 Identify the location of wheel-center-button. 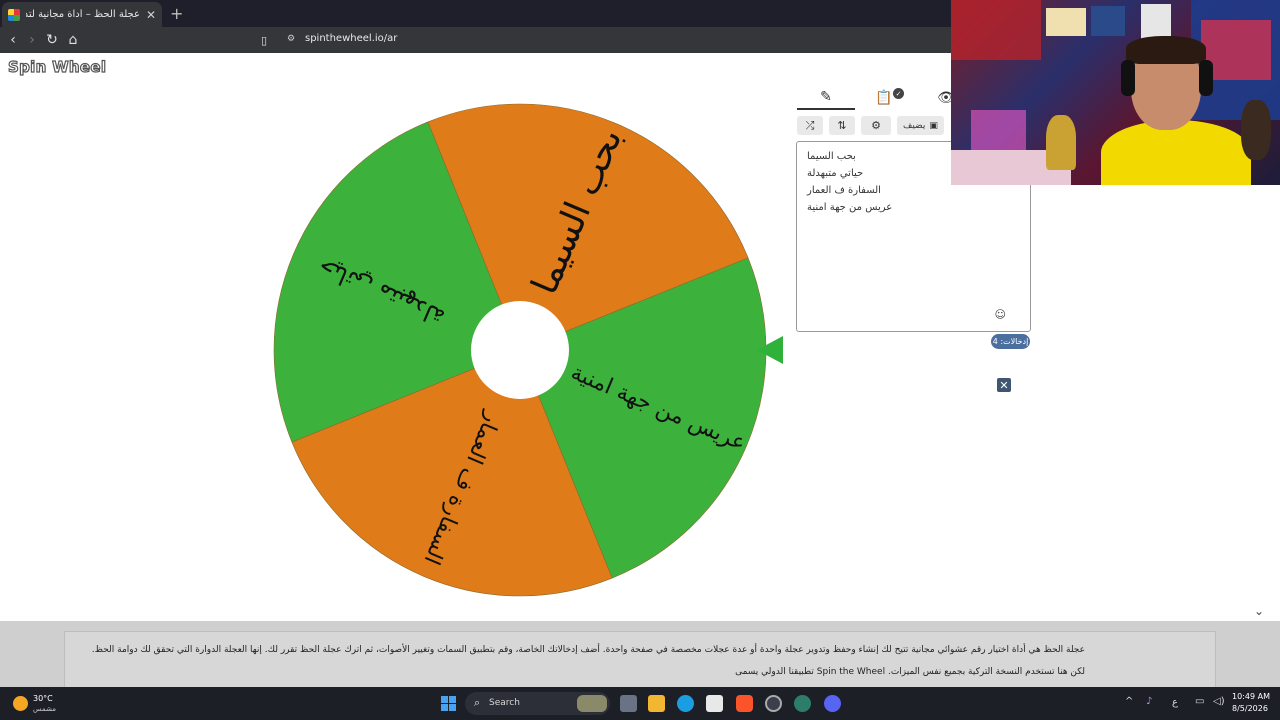
(520, 350).